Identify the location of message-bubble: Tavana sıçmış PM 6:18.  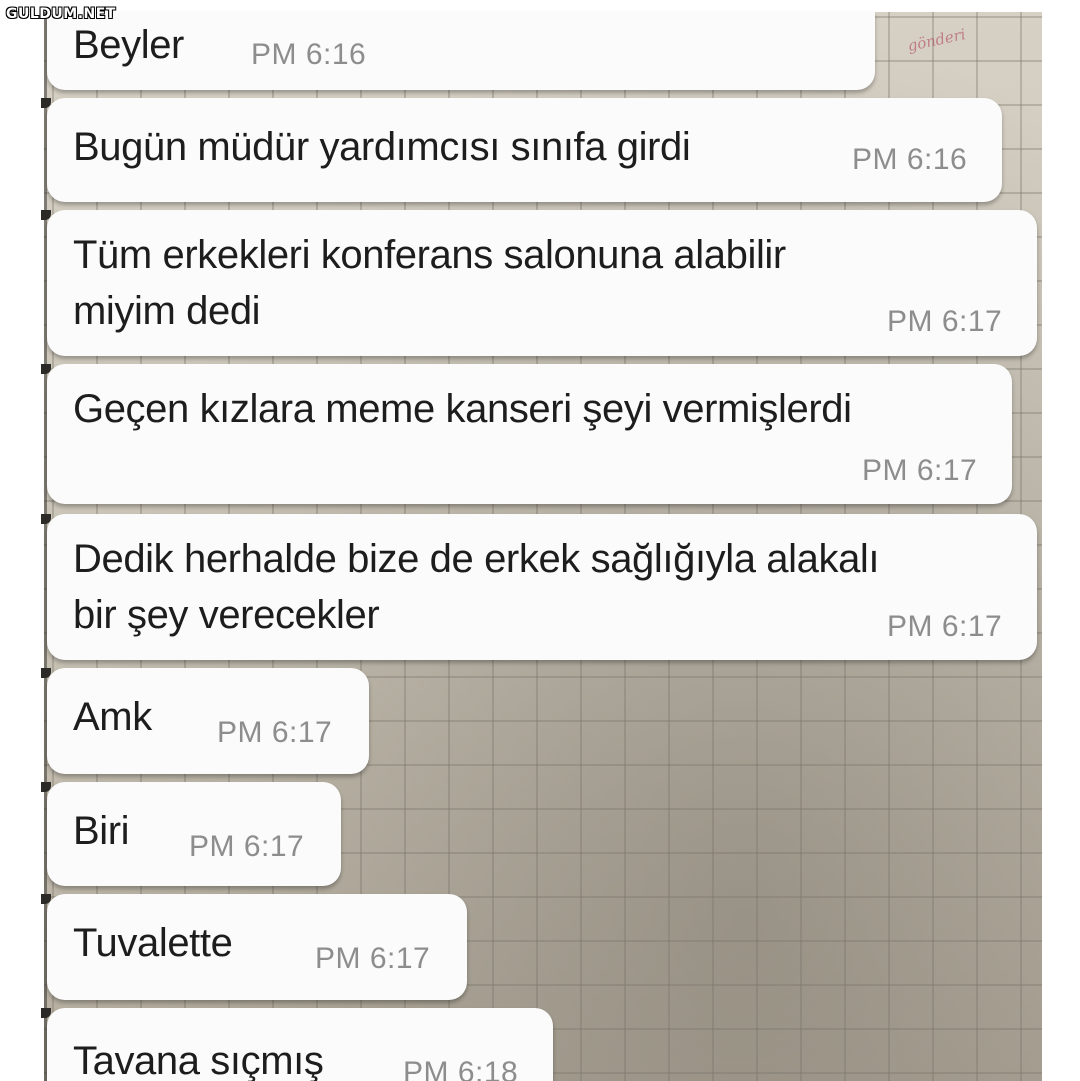
(297, 1044).